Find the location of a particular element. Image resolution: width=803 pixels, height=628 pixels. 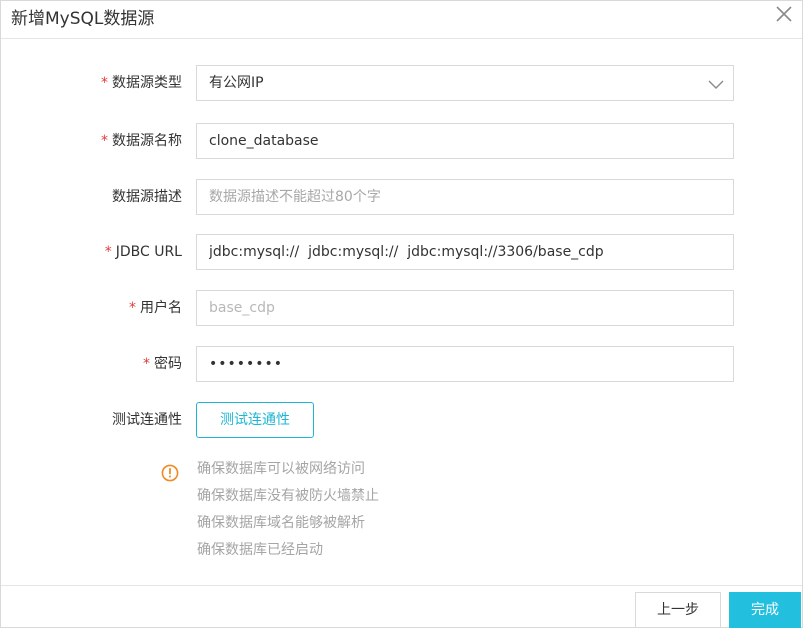

tip-line: 确保数据库域名能够被解析 is located at coordinates (281, 523).